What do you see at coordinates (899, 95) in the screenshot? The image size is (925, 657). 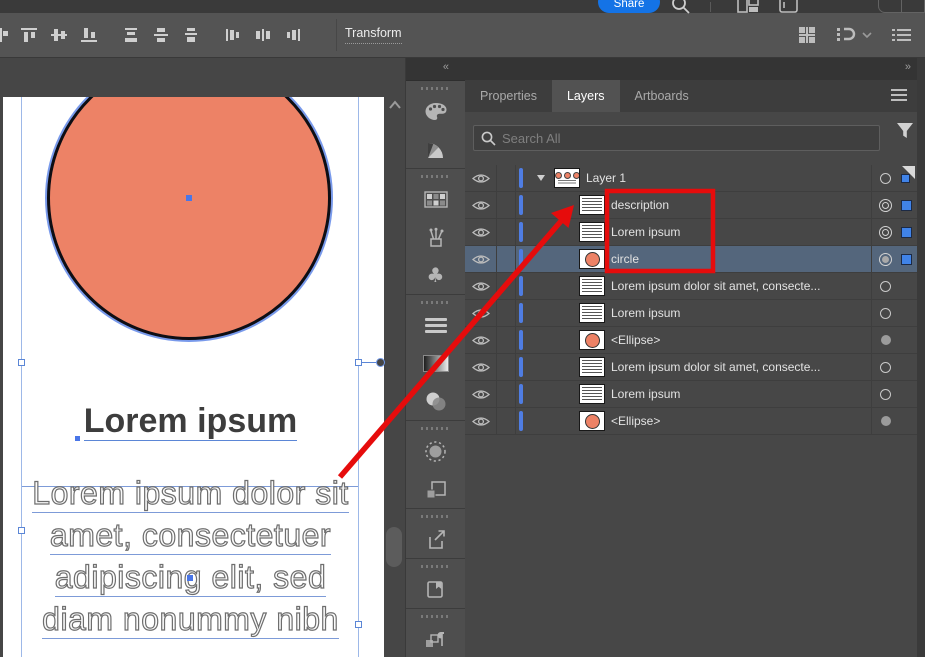 I see `panel-menu-icon` at bounding box center [899, 95].